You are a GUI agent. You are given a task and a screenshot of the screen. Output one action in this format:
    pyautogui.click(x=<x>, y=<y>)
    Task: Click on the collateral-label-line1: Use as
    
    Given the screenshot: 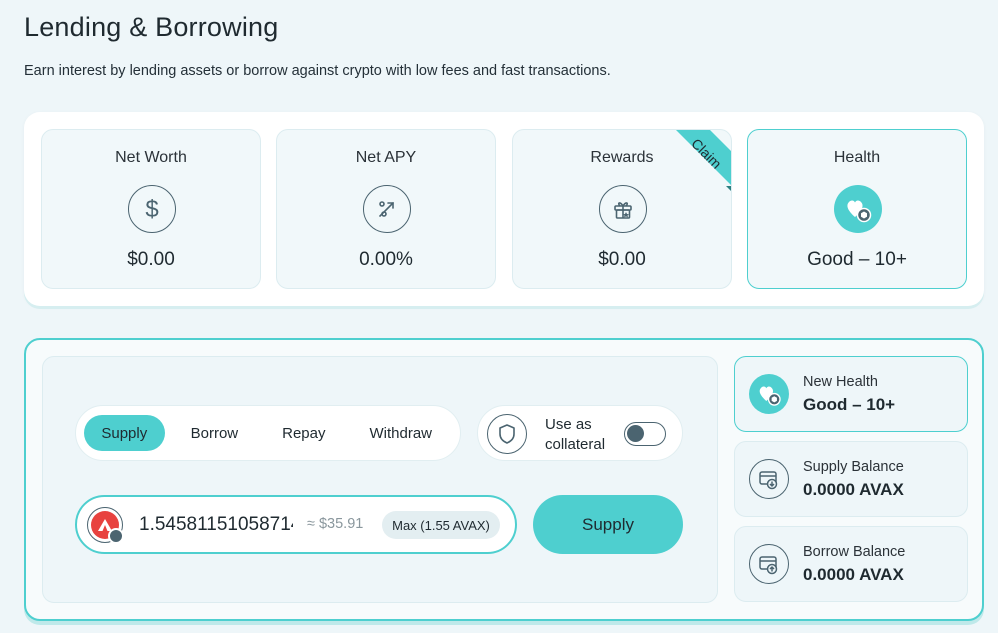 What is the action you would take?
    pyautogui.click(x=568, y=424)
    